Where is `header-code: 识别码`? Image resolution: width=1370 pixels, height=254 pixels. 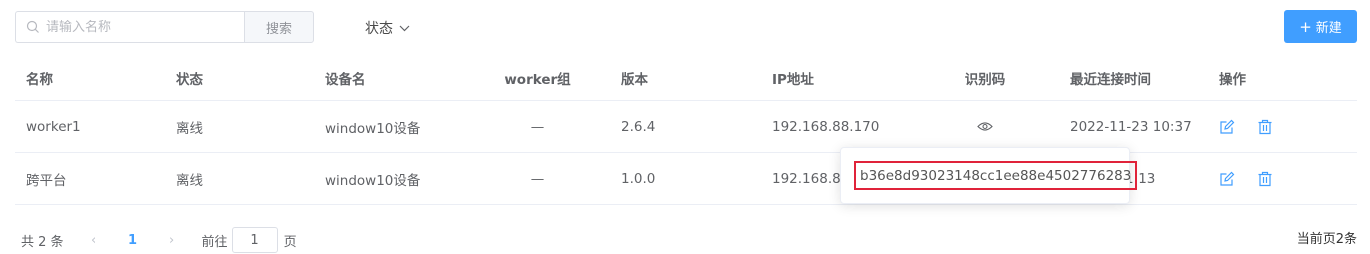 header-code: 识别码 is located at coordinates (985, 79).